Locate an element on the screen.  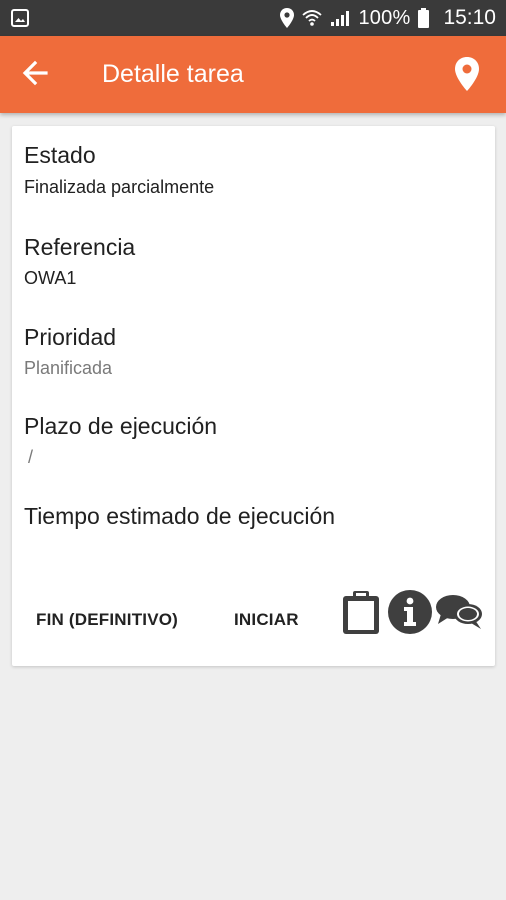
status-value: Finalizada parcialmente is located at coordinates (119, 187).